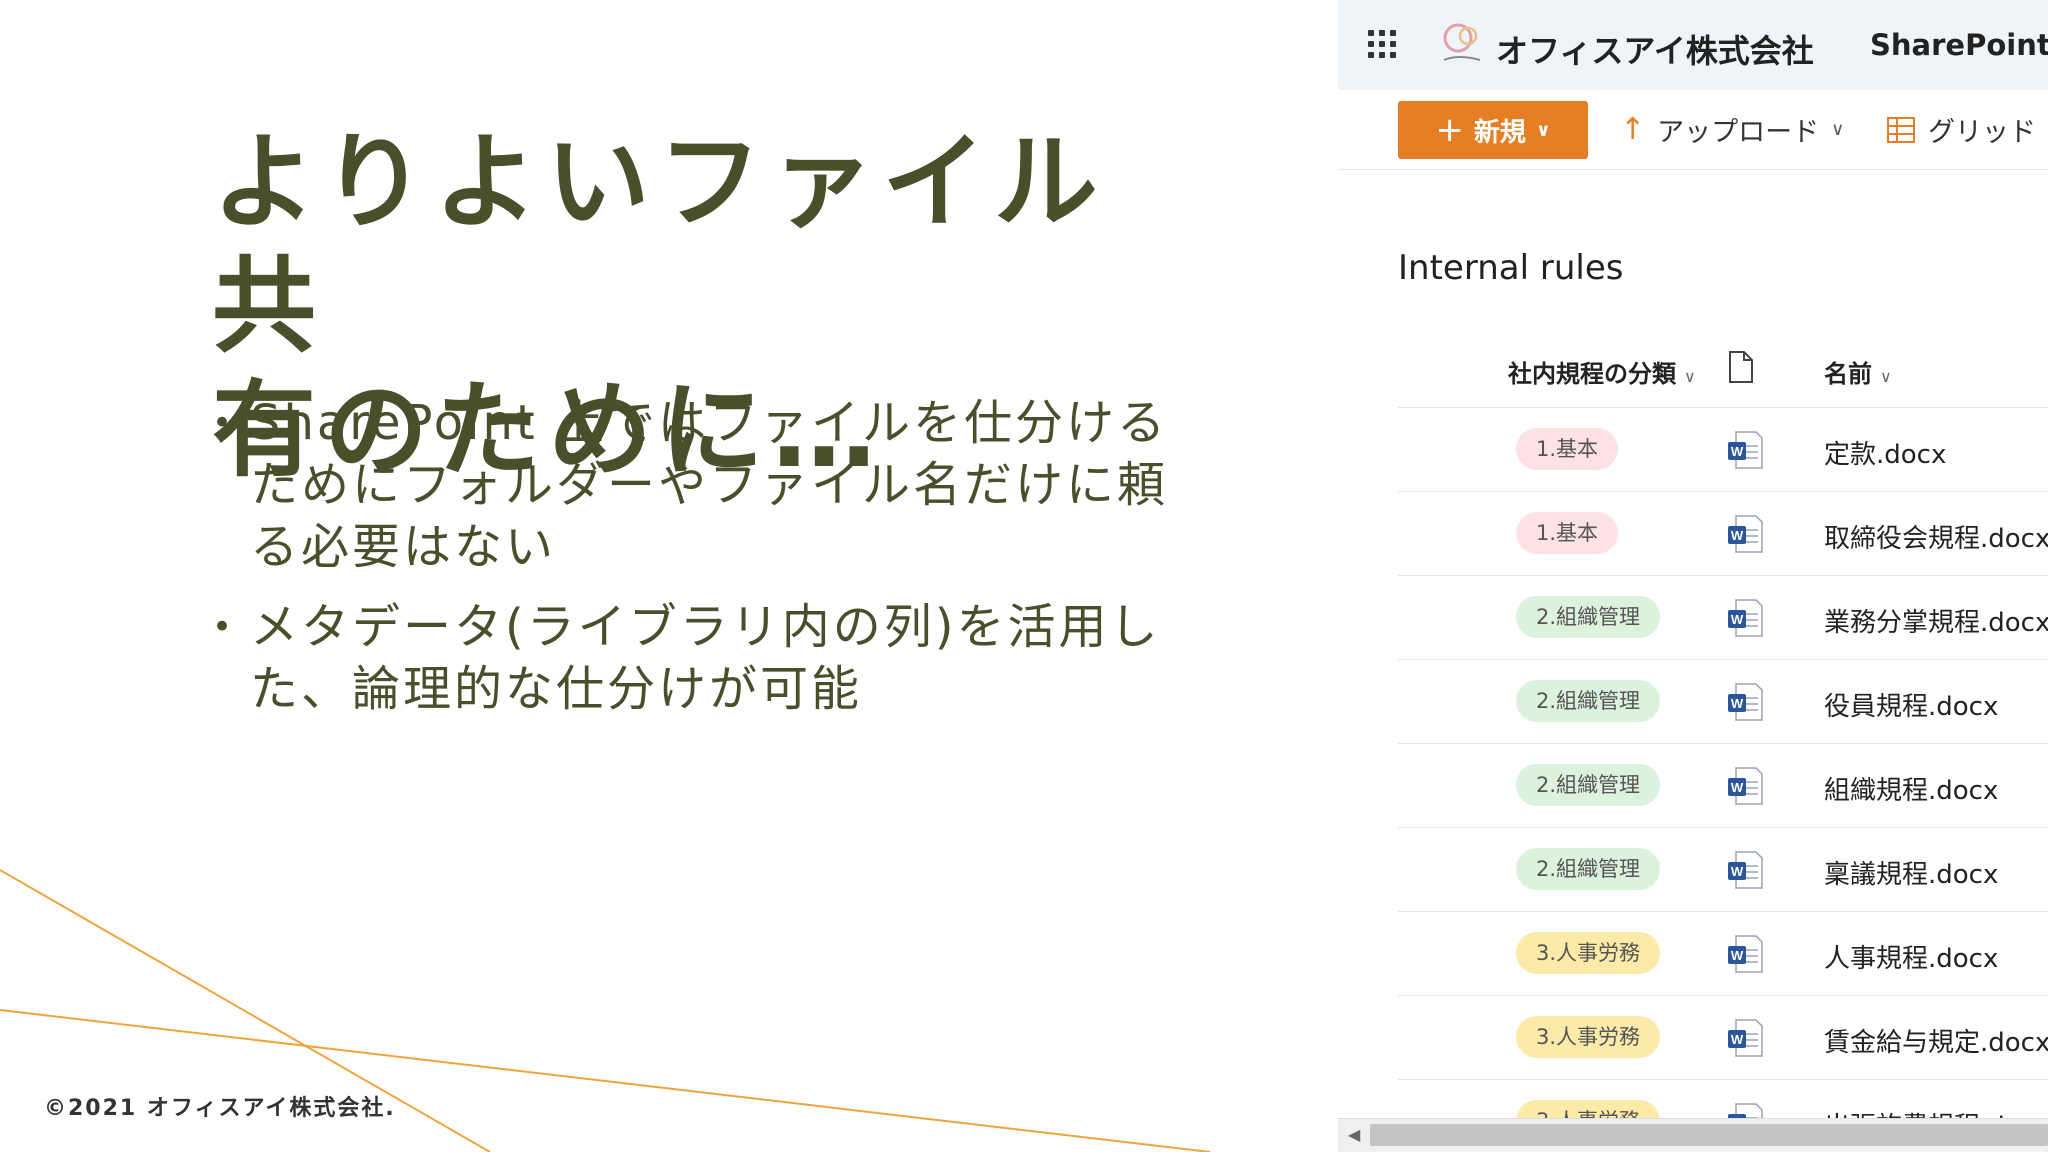 The image size is (2048, 1152). What do you see at coordinates (1723, 450) in the screenshot?
I see `list-row: 1.基本 W 定款.docx` at bounding box center [1723, 450].